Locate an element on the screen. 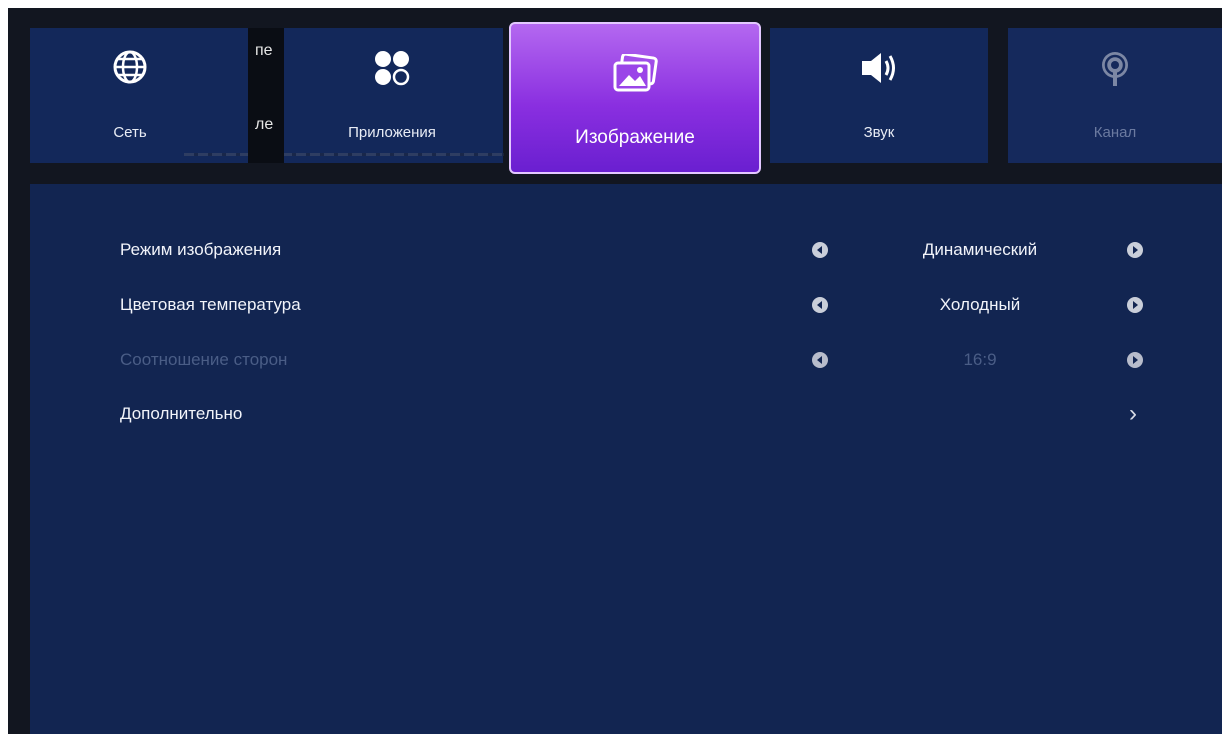  tab-sound: Звук is located at coordinates (879, 95).